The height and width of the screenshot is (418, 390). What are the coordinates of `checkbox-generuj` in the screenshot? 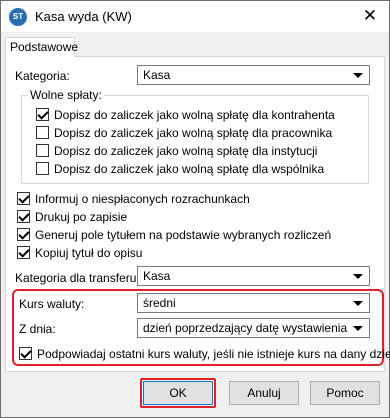 It's located at (23, 234).